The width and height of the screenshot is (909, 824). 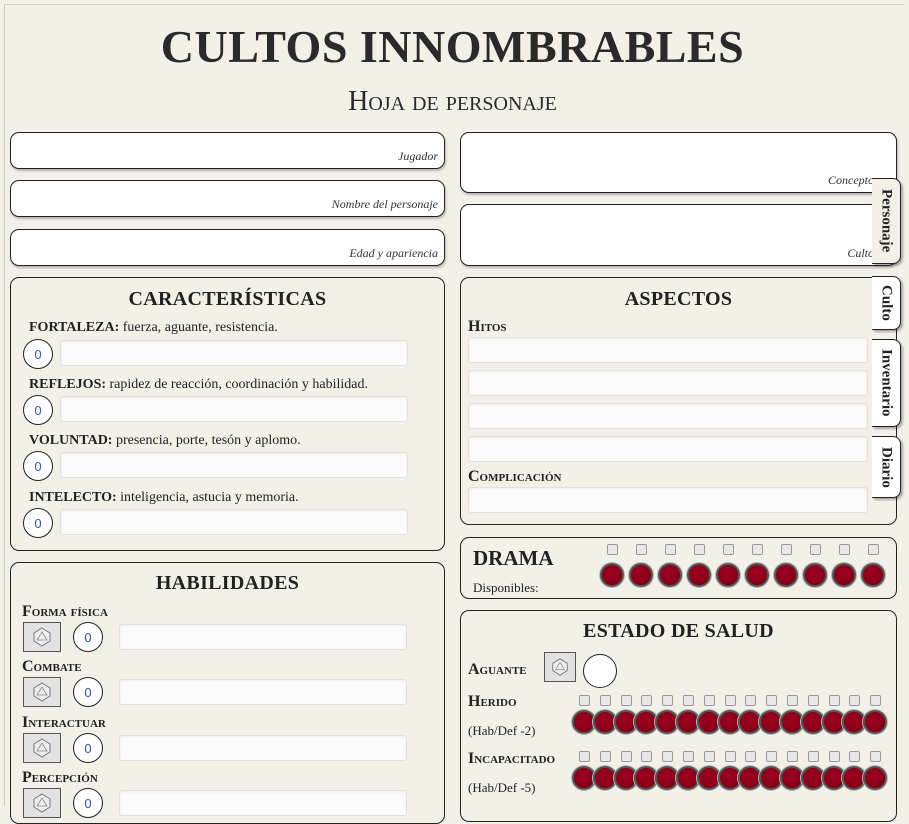 I want to click on tab-diario: Diario, so click(x=886, y=467).